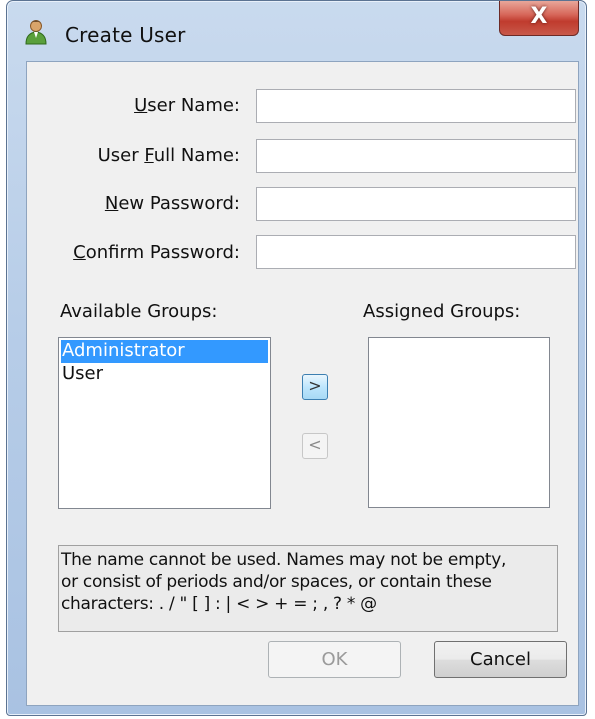 This screenshot has width=595, height=719. Describe the element at coordinates (416, 252) in the screenshot. I see `confirm-password-input` at that location.